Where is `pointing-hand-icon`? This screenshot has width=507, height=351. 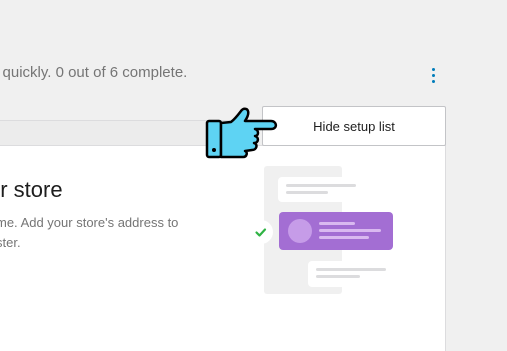 pointing-hand-icon is located at coordinates (241, 133).